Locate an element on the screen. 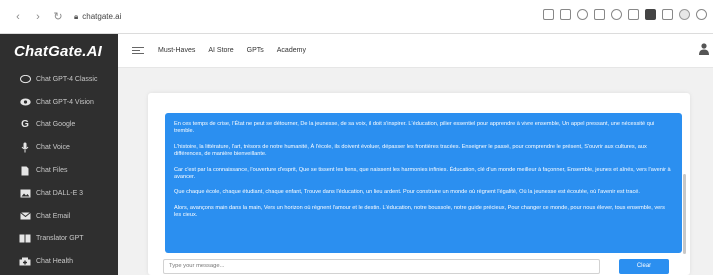 The width and height of the screenshot is (713, 275). composer: Clear is located at coordinates (424, 266).